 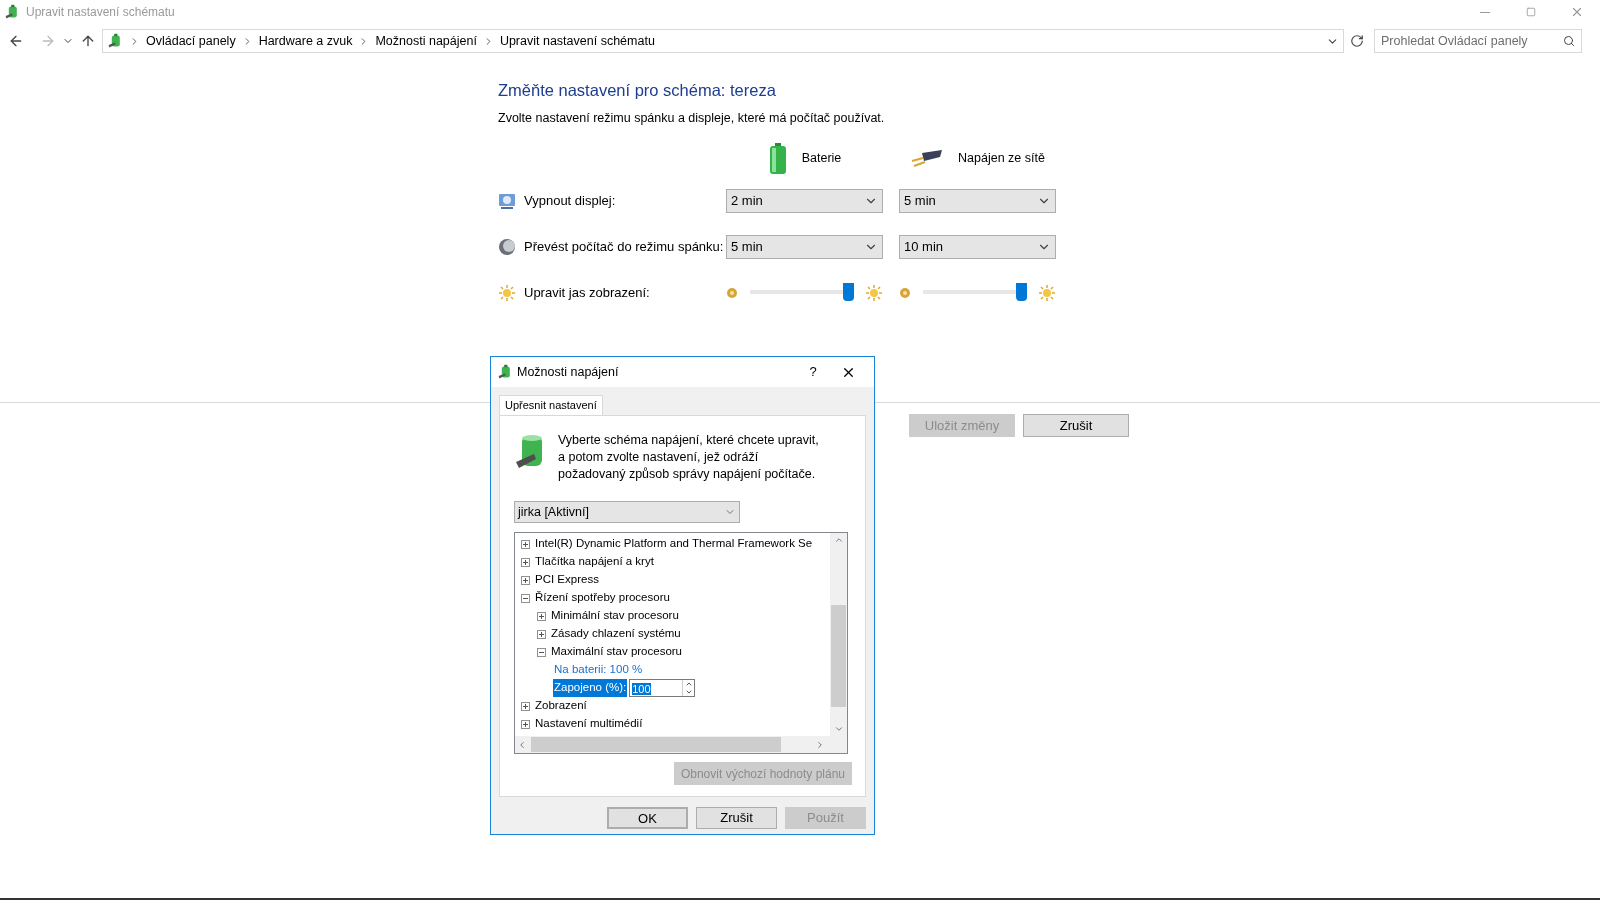 I want to click on spin-down-icon, so click(x=688, y=692).